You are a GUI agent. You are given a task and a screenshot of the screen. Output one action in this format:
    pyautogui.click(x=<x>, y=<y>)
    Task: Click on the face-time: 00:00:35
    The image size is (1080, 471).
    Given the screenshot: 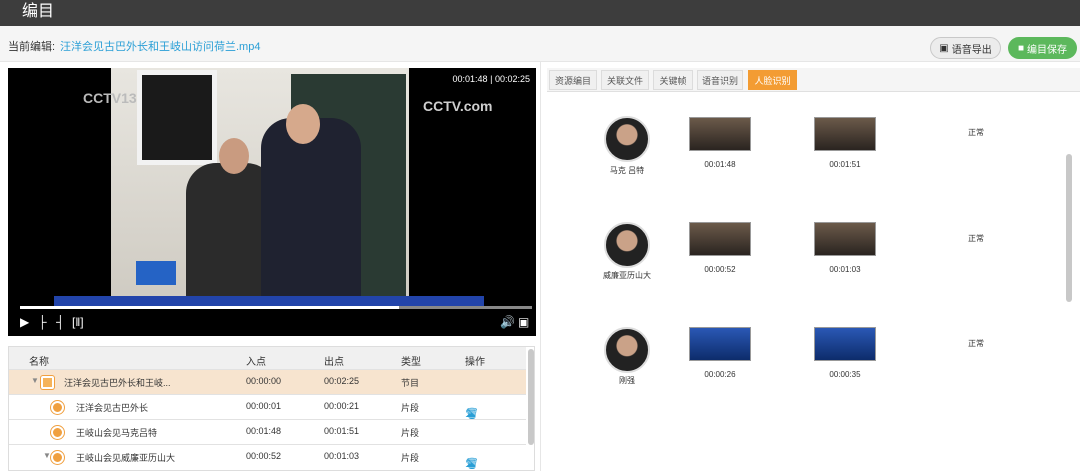 What is the action you would take?
    pyautogui.click(x=845, y=374)
    